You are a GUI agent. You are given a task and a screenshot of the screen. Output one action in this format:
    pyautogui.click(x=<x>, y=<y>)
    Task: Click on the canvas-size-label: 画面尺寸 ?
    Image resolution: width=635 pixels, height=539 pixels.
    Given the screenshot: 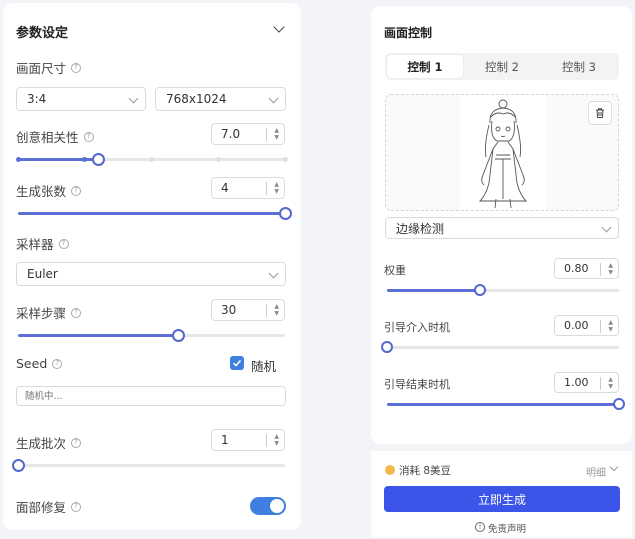 What is the action you would take?
    pyautogui.click(x=49, y=67)
    